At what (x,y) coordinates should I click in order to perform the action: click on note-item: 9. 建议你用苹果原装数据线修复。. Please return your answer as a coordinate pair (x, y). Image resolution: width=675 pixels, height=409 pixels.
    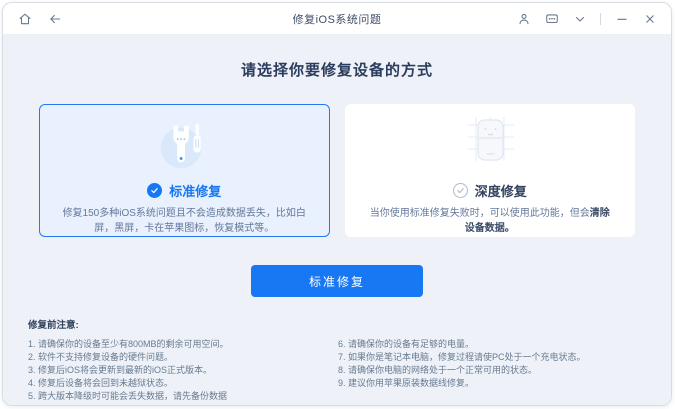
    Looking at the image, I should click on (406, 383).